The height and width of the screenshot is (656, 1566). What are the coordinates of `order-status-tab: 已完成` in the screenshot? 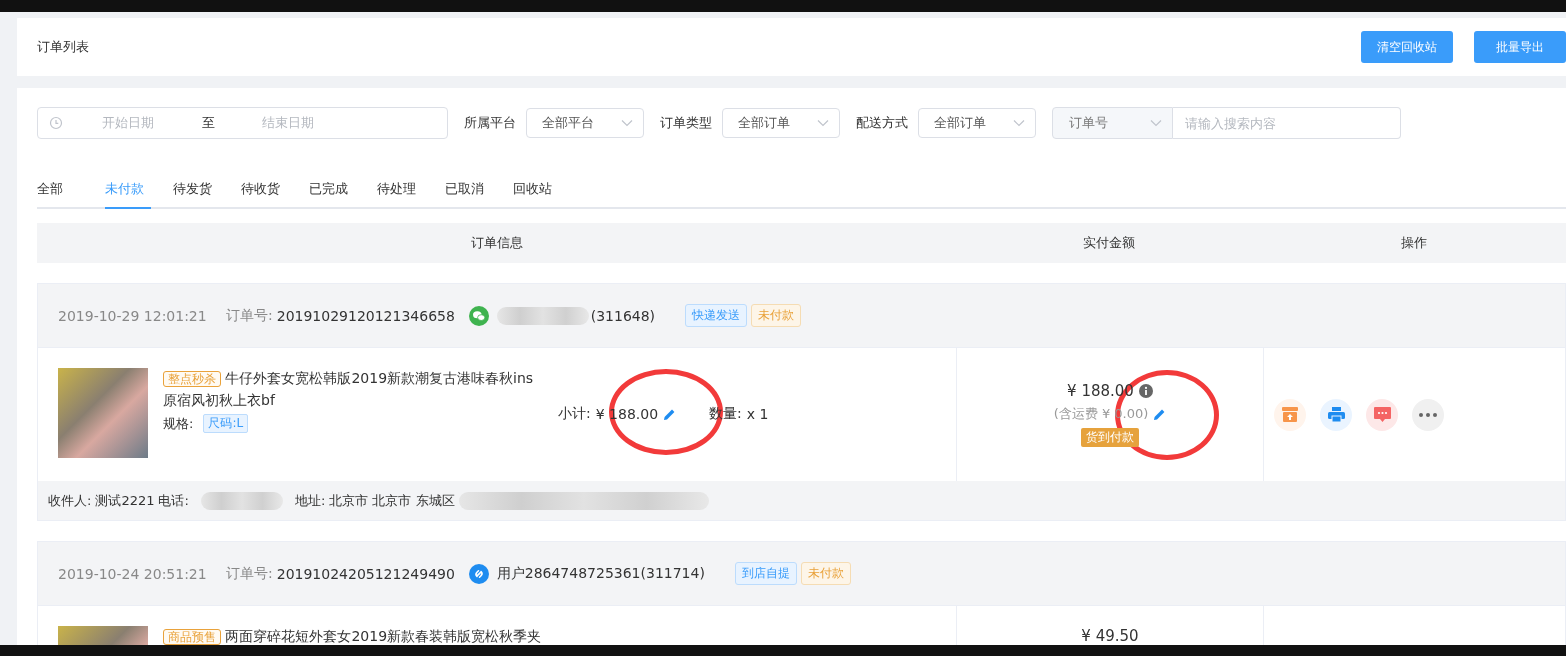 It's located at (332, 193).